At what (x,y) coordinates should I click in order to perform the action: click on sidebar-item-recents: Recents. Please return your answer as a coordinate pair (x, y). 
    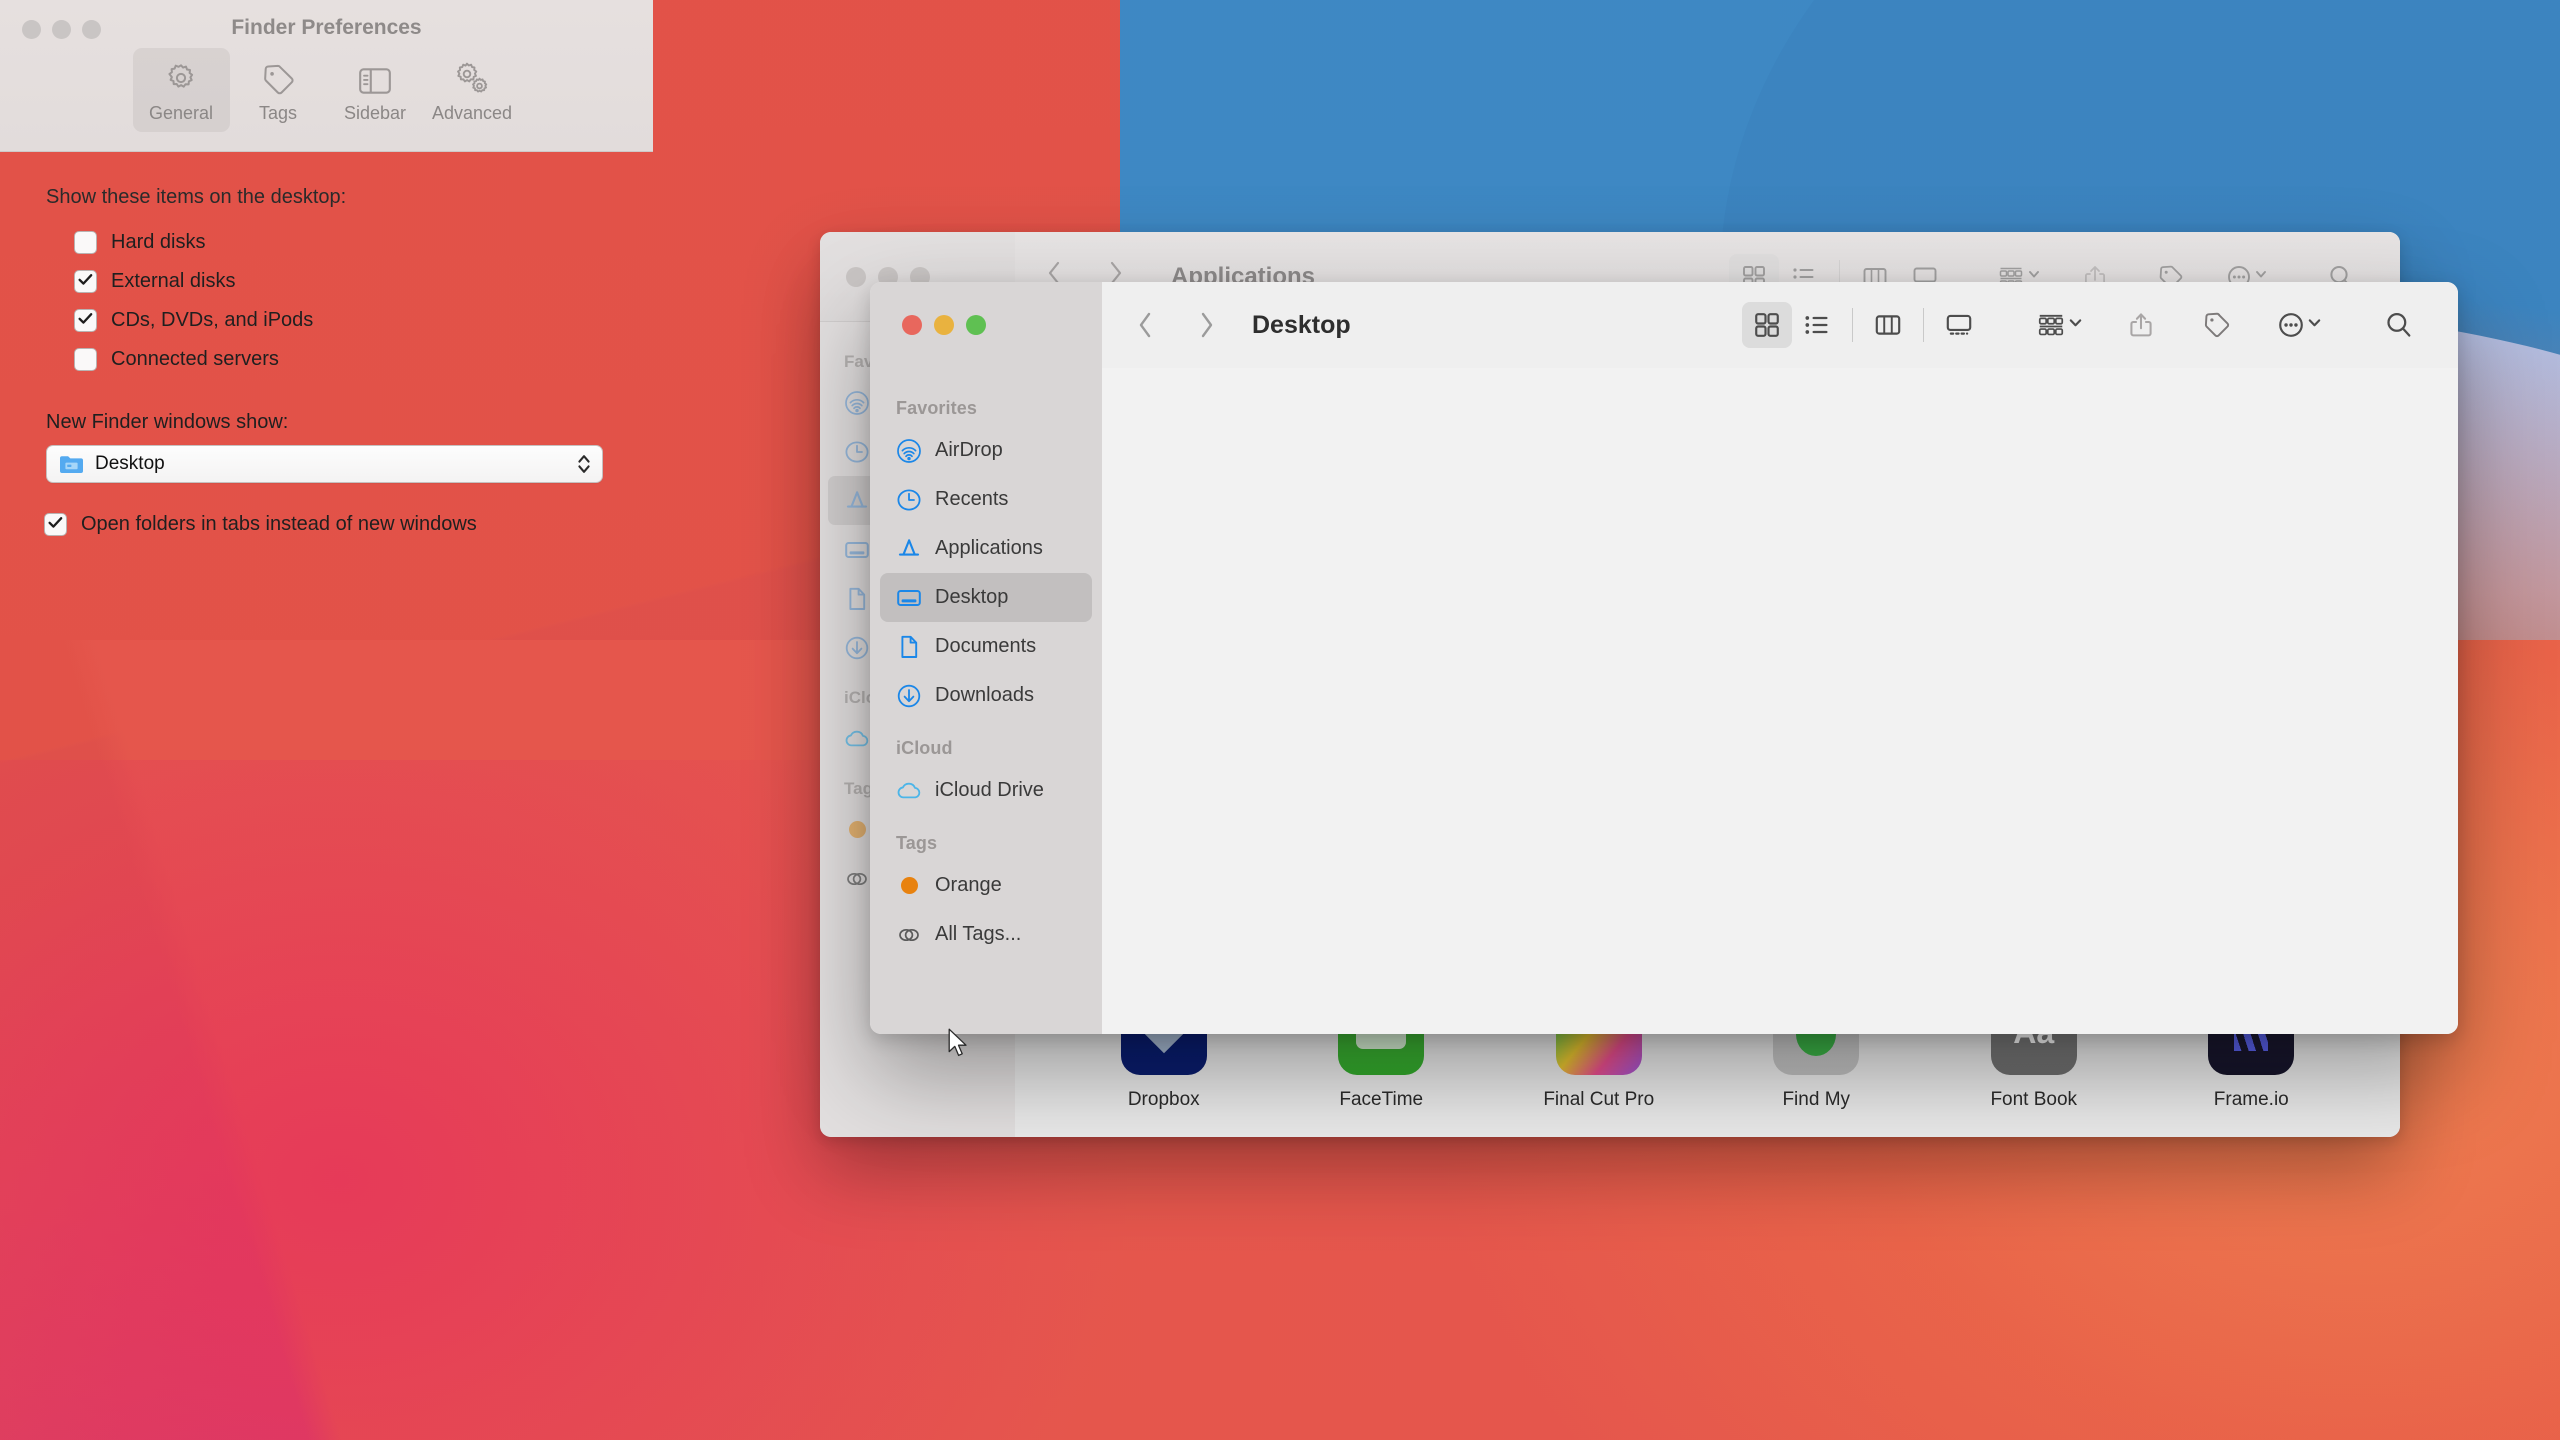
    Looking at the image, I should click on (986, 499).